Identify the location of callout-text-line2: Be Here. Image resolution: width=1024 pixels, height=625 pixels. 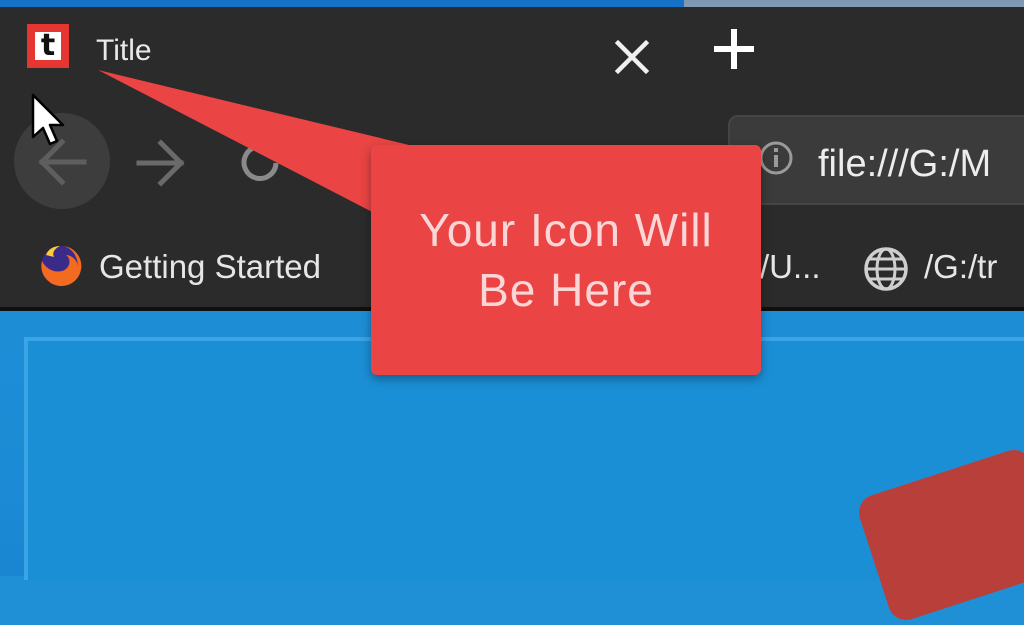
(566, 290).